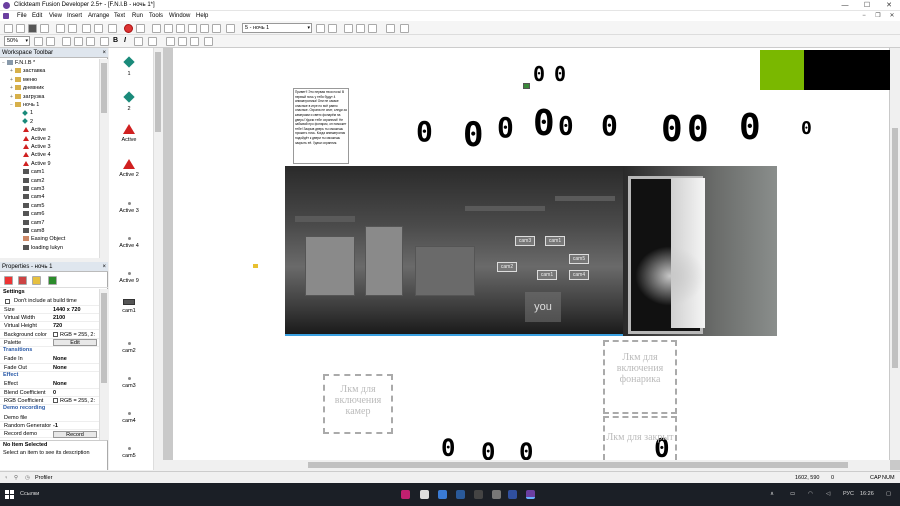 The image size is (900, 506). What do you see at coordinates (129, 414) in the screenshot?
I see `layer-object-item: cam4` at bounding box center [129, 414].